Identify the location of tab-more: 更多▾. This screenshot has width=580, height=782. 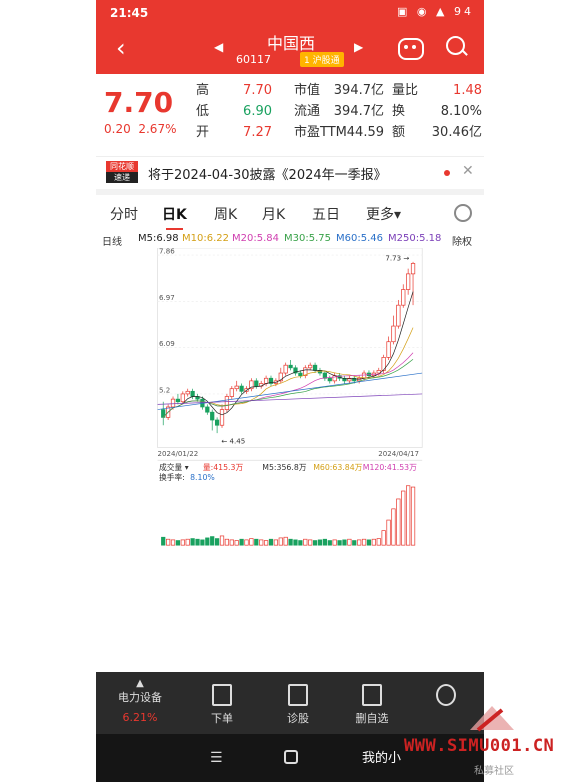
(383, 214).